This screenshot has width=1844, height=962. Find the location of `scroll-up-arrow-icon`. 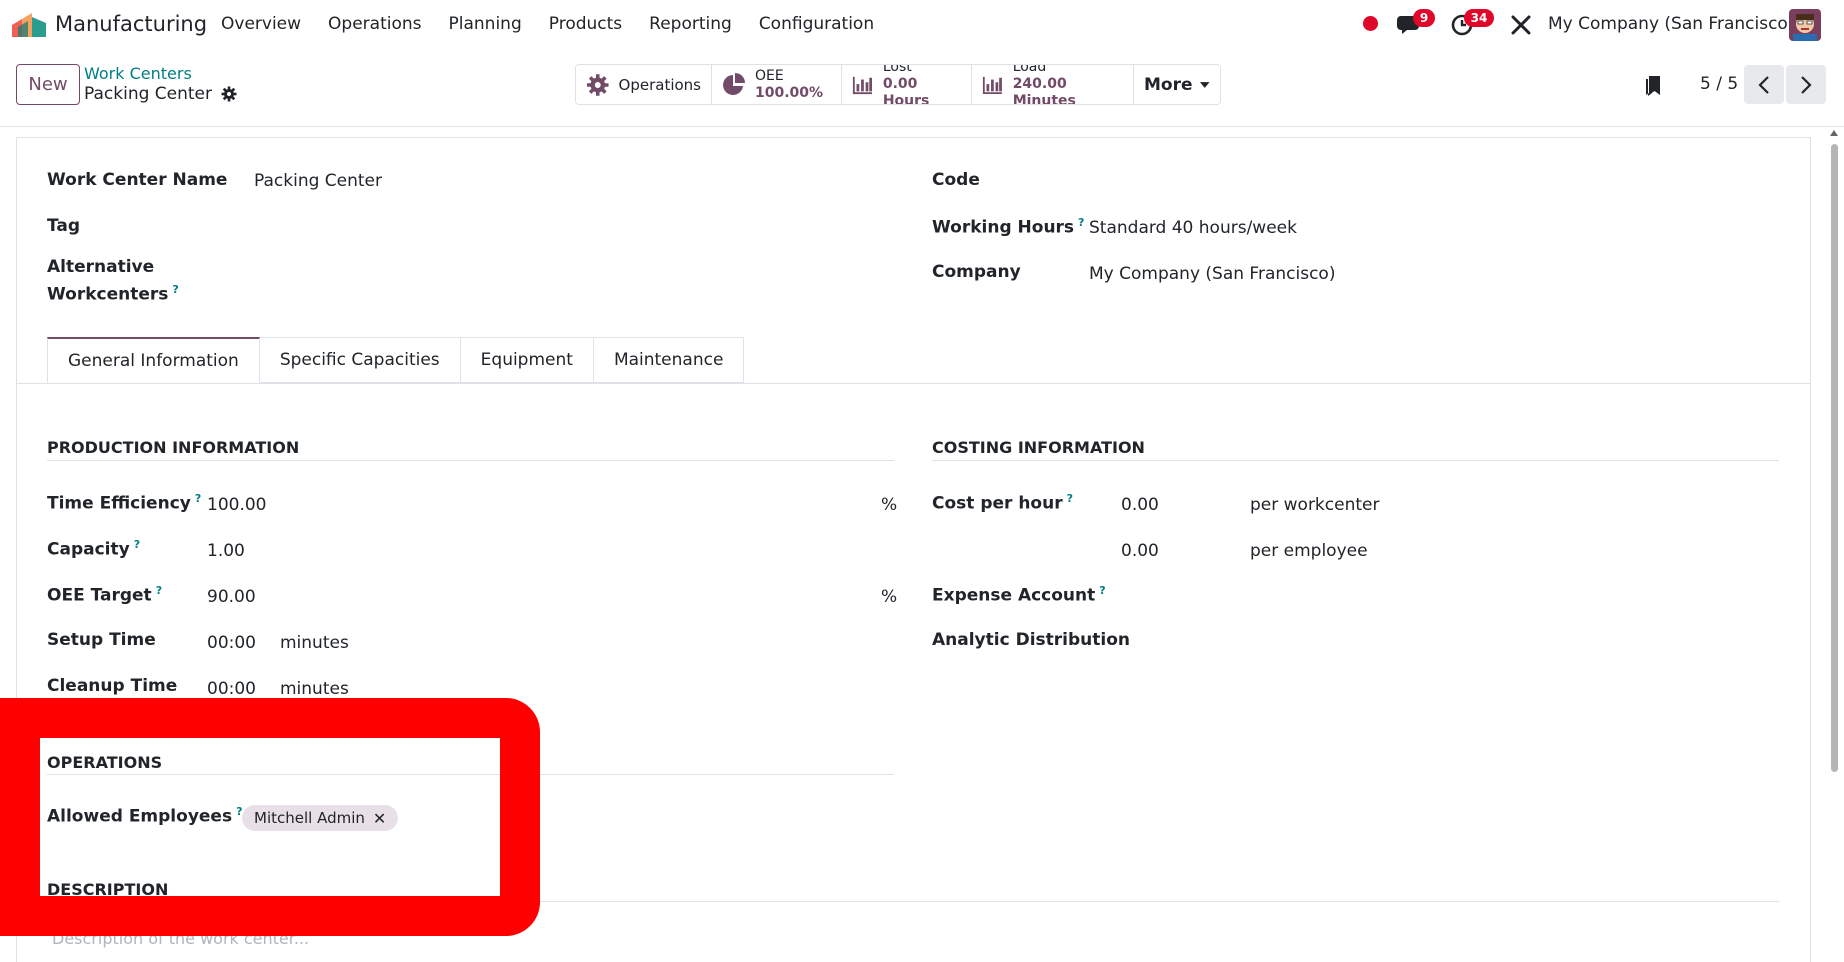

scroll-up-arrow-icon is located at coordinates (1834, 133).